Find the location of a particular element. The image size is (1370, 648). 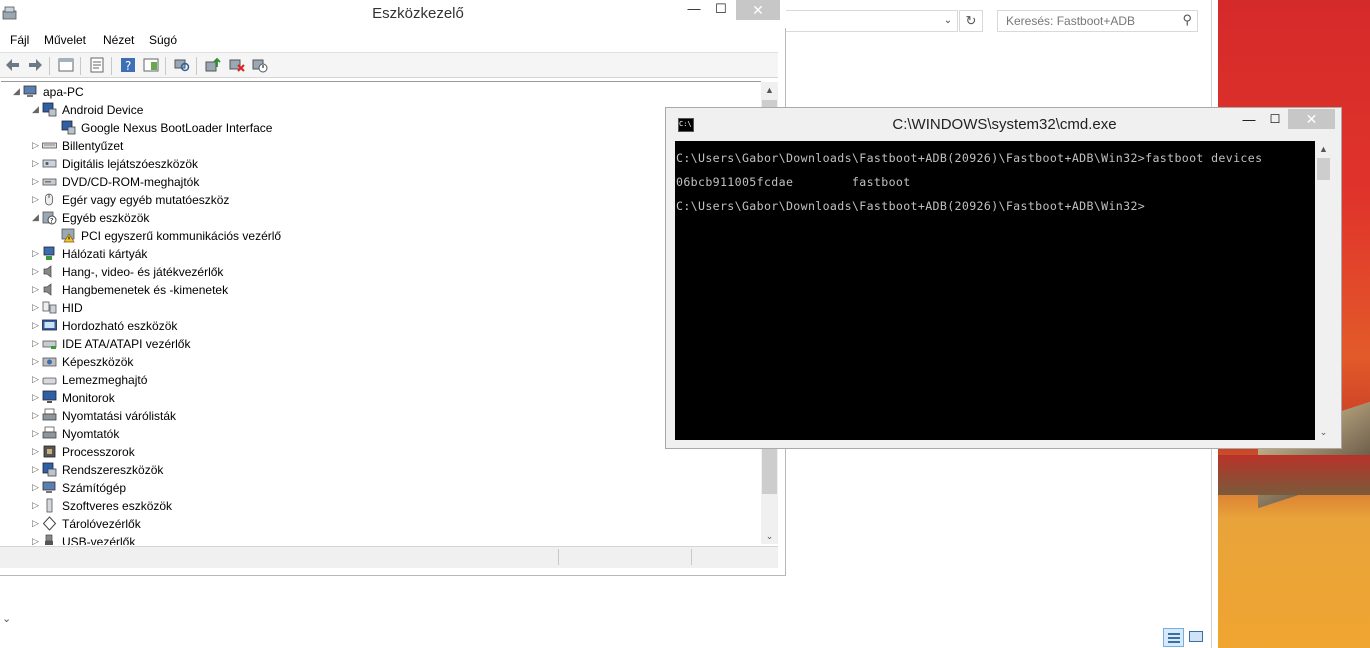

help-icon: ? is located at coordinates (128, 65).